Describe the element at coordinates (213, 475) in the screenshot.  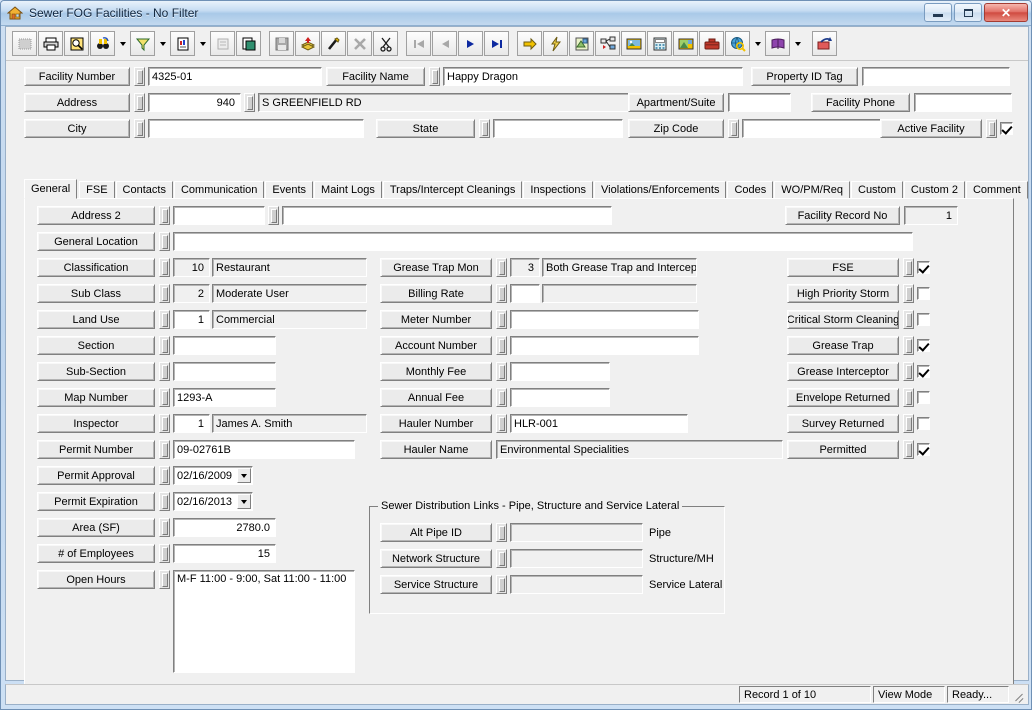
I see `permit-approval-date-input: 02/16/2009` at that location.